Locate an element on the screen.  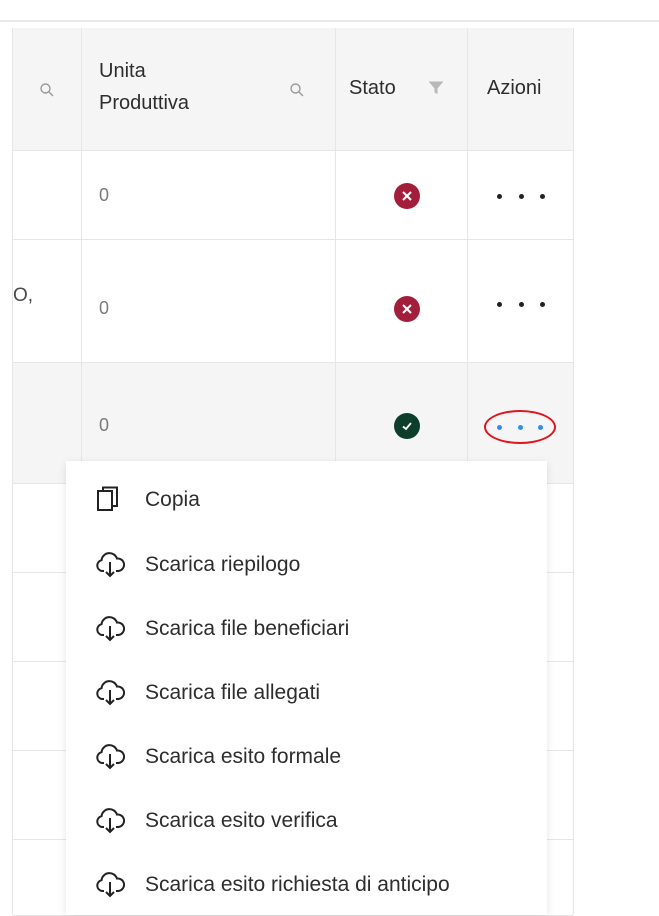
column-header-azioni: Azioni is located at coordinates (514, 88).